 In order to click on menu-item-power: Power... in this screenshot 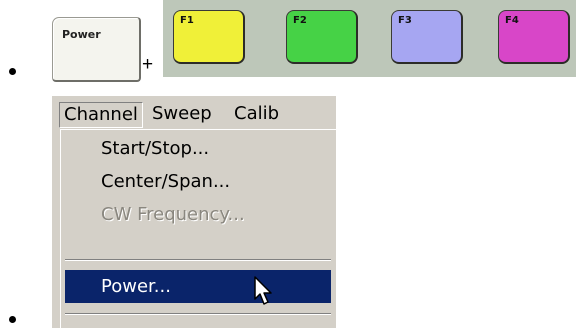, I will do `click(198, 286)`.